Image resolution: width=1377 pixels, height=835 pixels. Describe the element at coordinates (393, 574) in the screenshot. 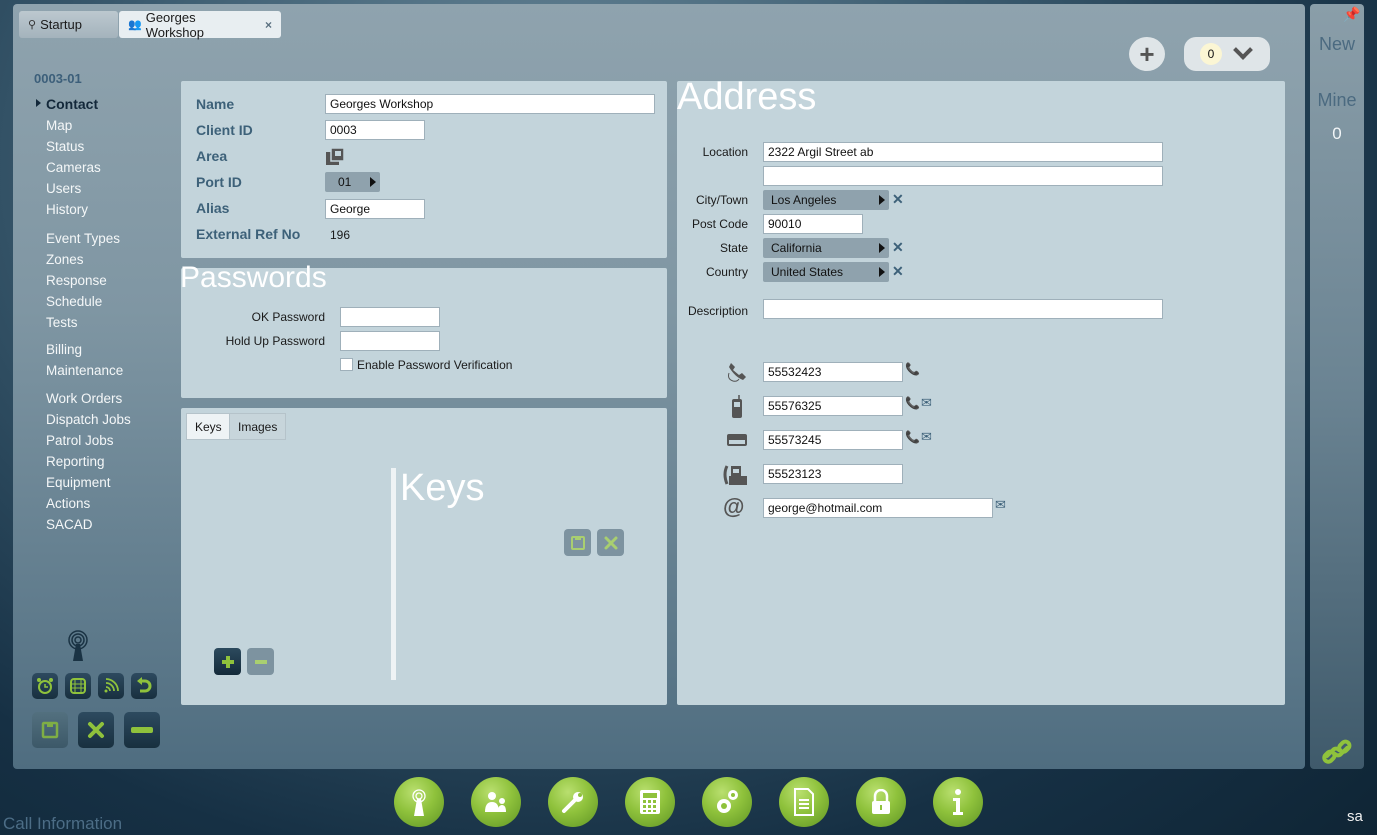

I see `panel-divider` at that location.